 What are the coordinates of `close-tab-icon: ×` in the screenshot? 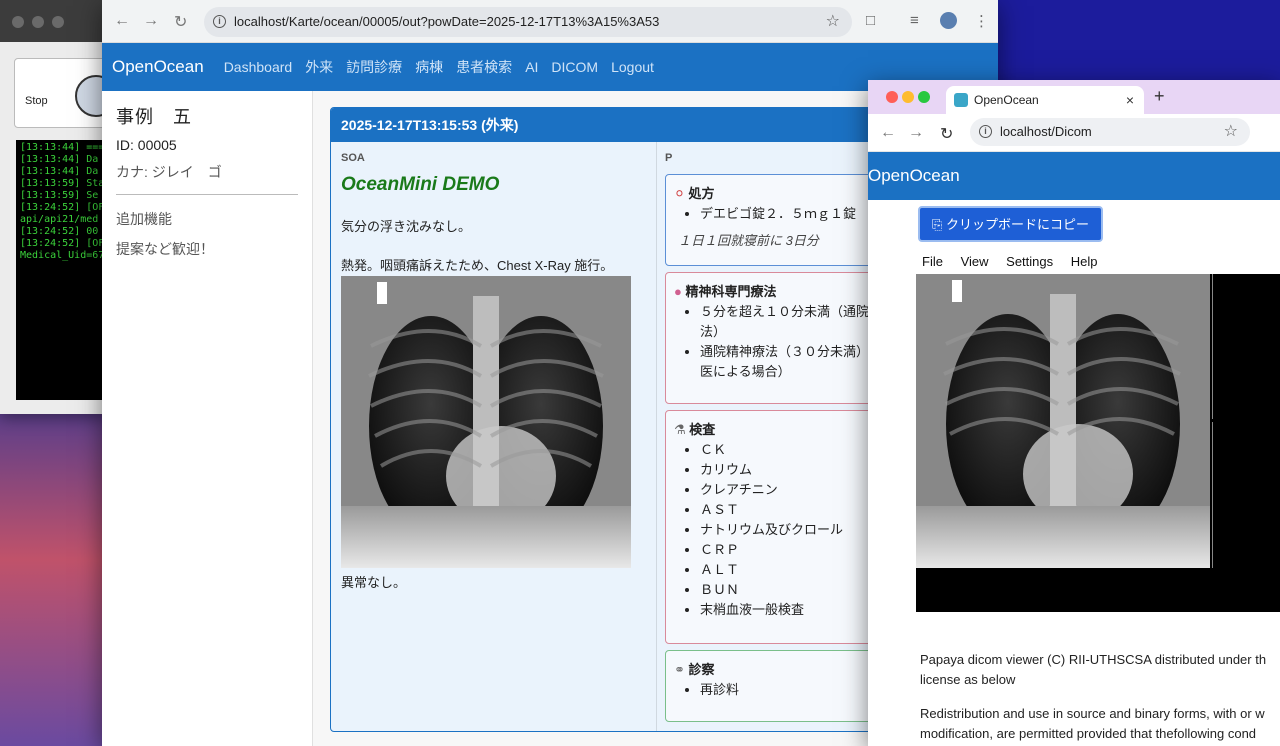 It's located at (1130, 100).